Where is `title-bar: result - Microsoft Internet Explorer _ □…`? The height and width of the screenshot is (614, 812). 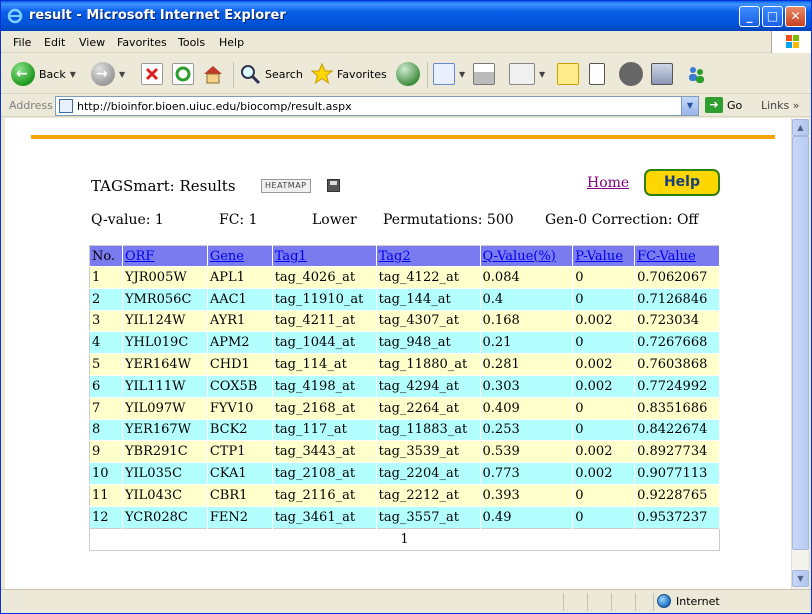
title-bar: result - Microsoft Internet Explorer _ □… is located at coordinates (406, 16).